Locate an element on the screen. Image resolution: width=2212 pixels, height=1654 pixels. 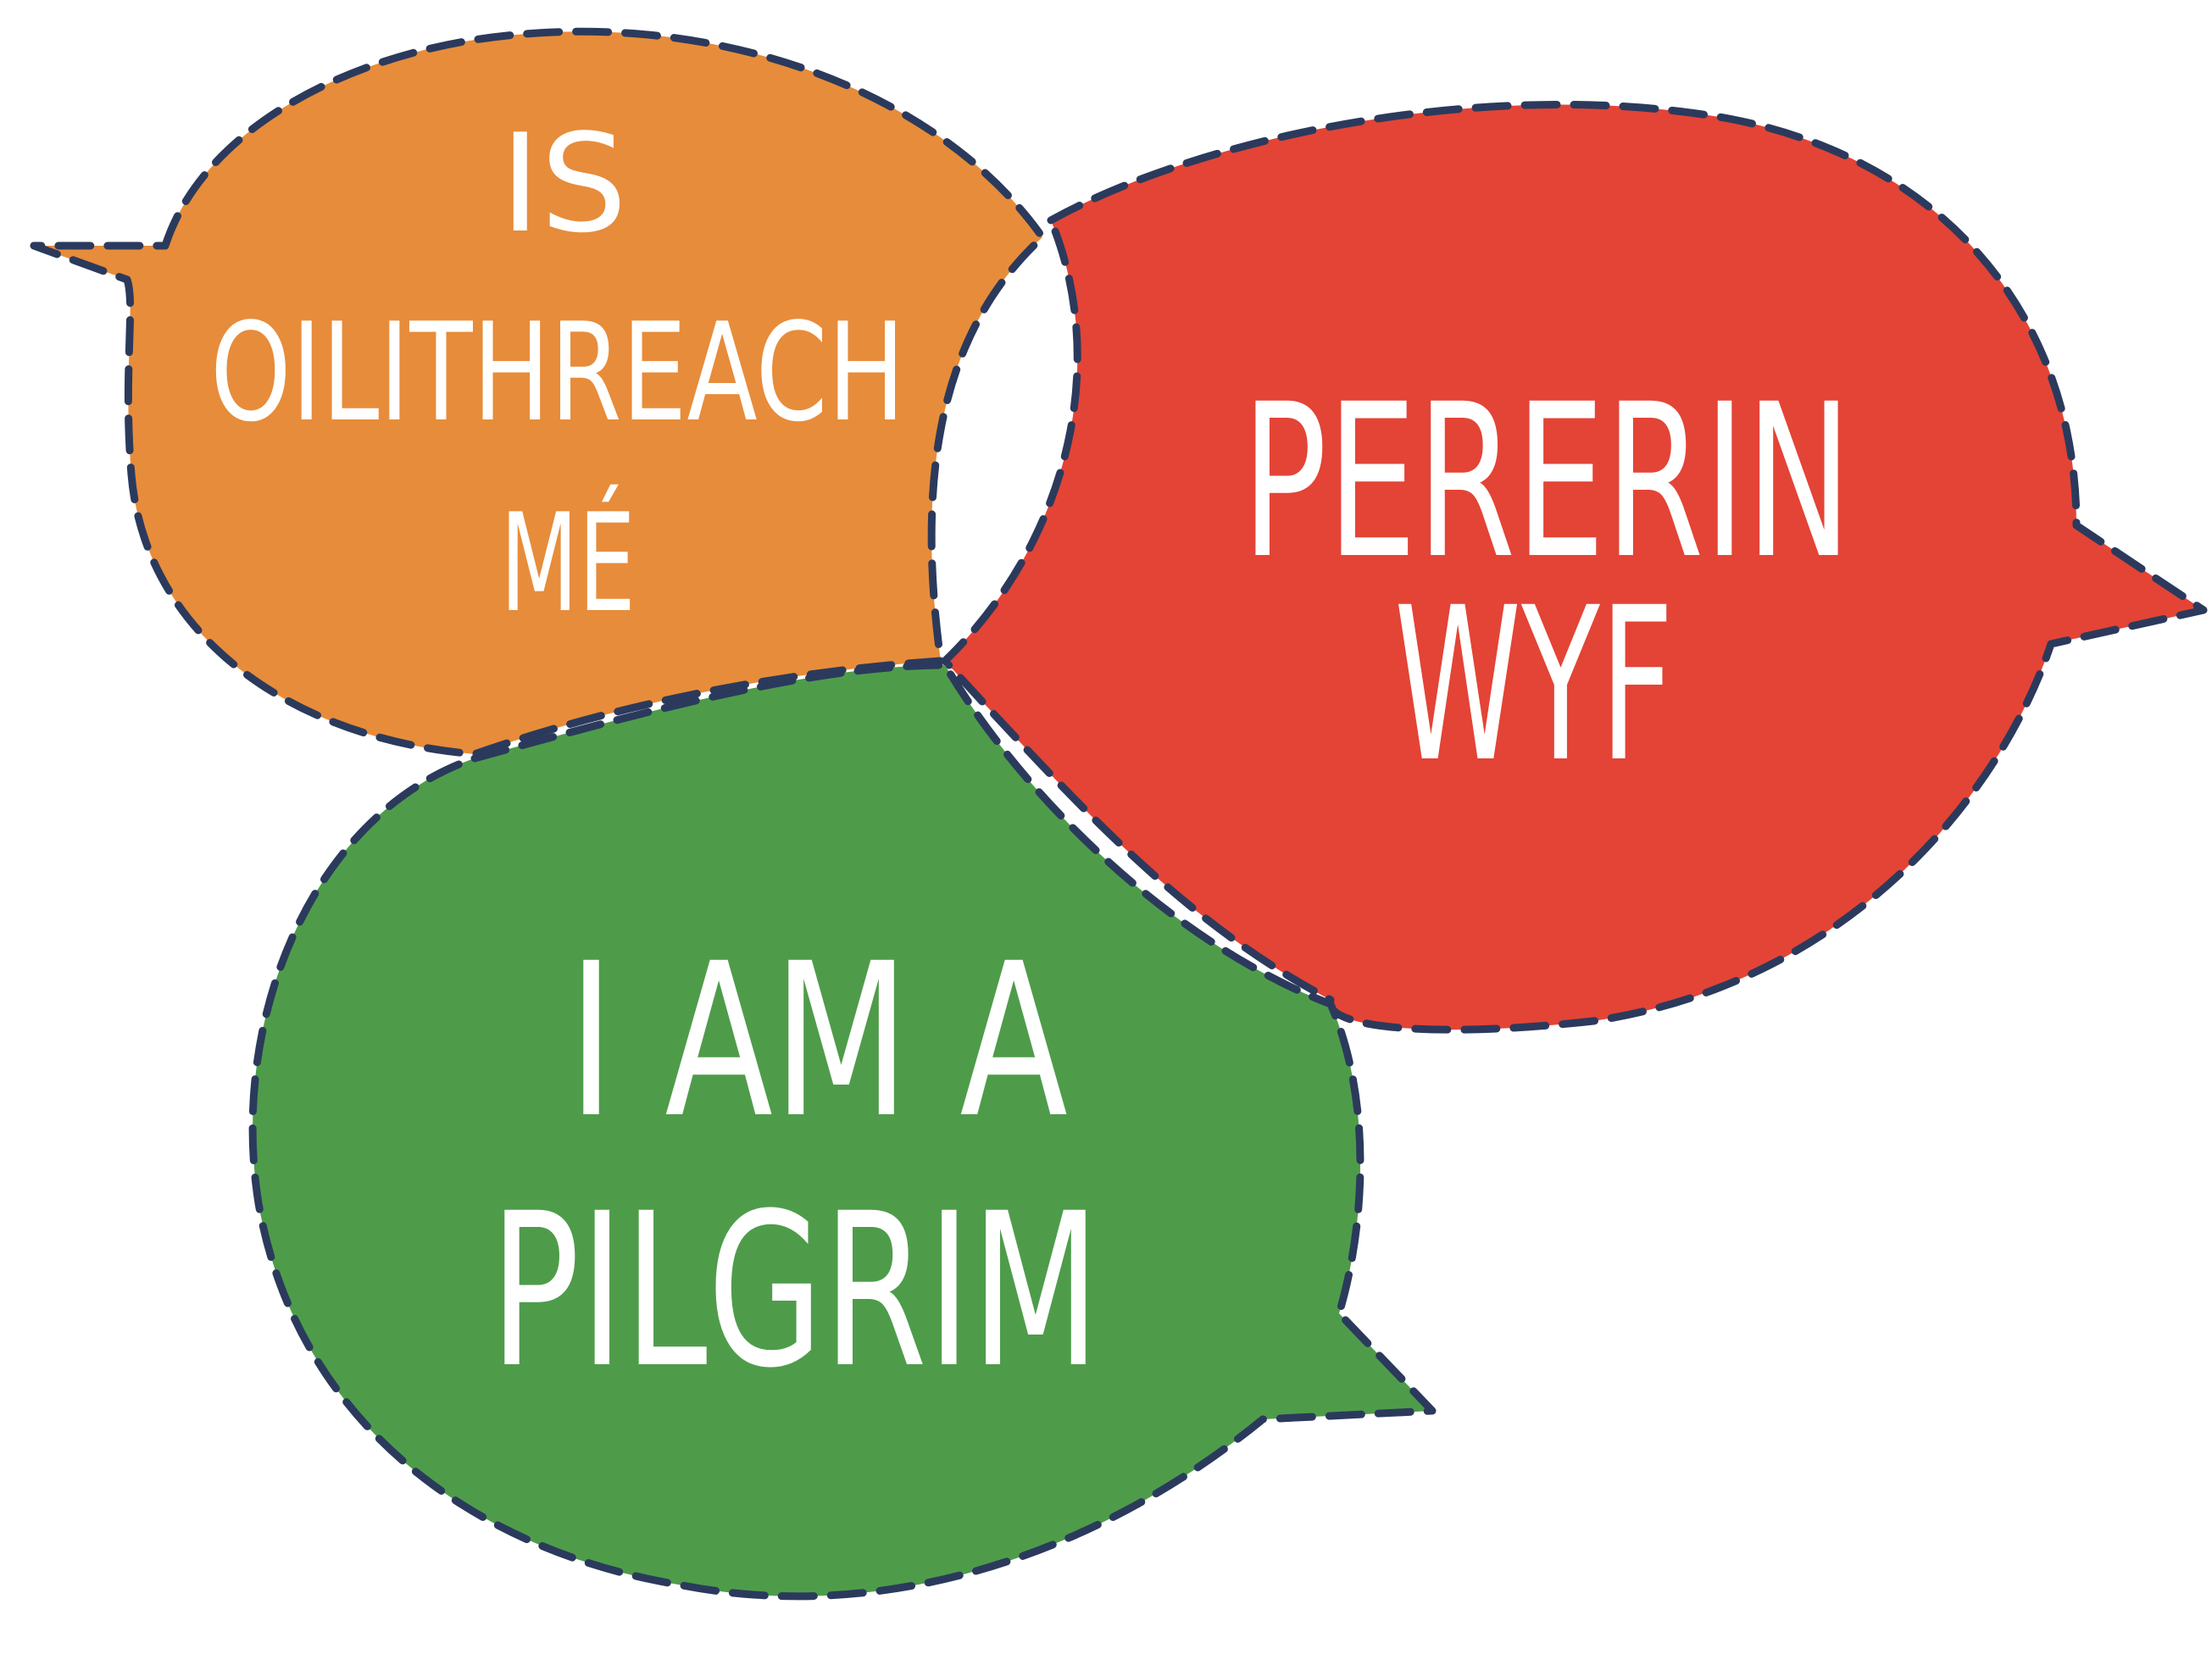
bubble-irish-line-3: MÉ is located at coordinates (568, 563).